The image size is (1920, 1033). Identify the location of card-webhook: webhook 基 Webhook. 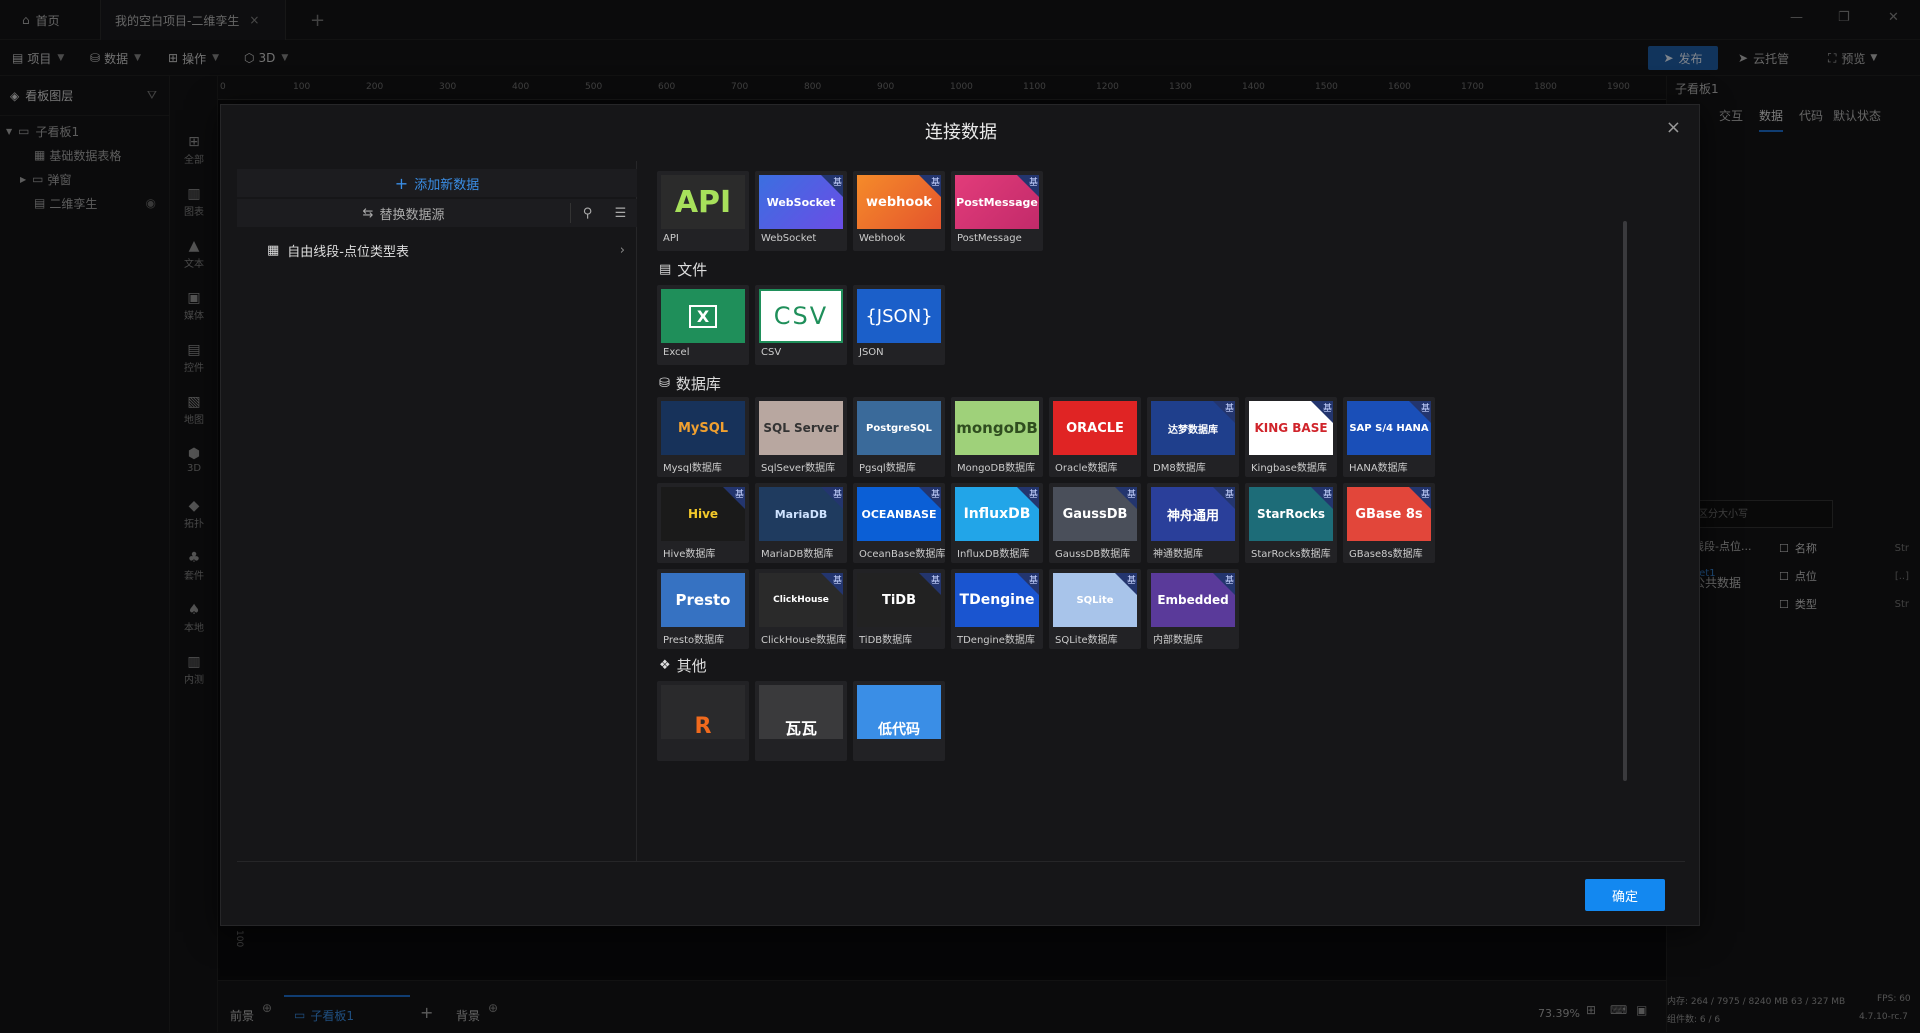
(899, 211).